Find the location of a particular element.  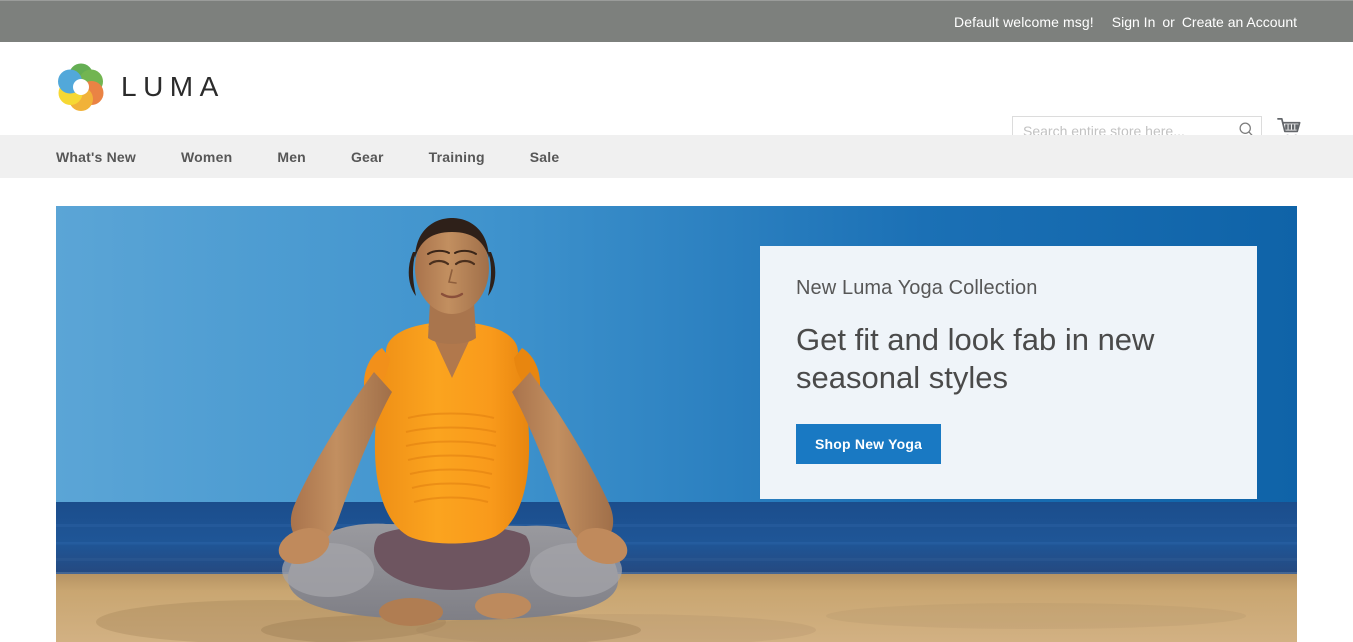

welcome-message: Default welcome msg! is located at coordinates (1024, 21).